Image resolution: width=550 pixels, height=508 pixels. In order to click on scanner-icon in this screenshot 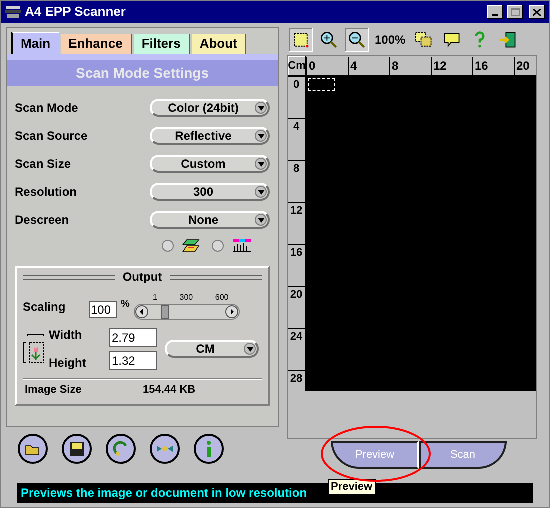, I will do `click(13, 12)`.